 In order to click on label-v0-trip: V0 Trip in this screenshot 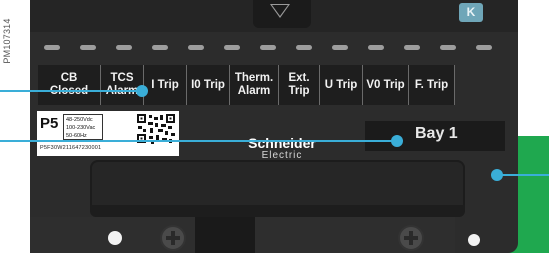, I will do `click(386, 85)`.